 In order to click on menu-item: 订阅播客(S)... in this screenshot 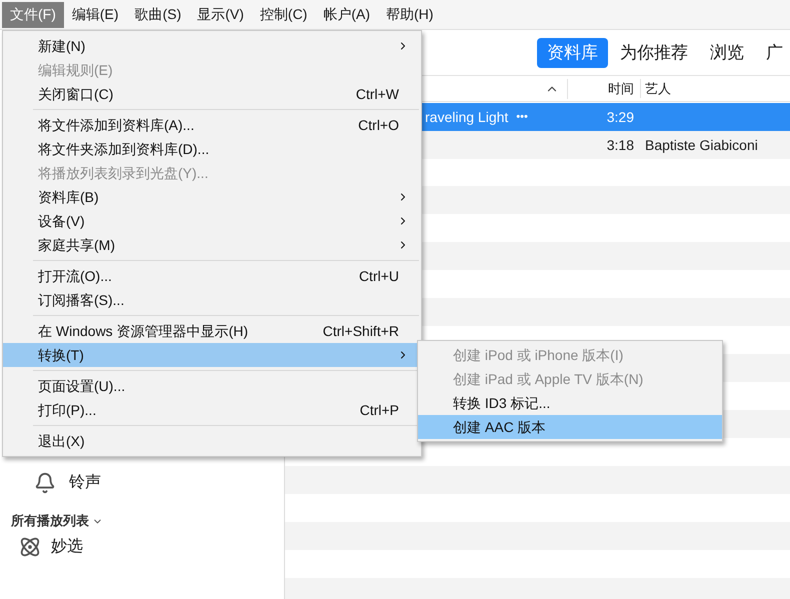, I will do `click(212, 300)`.